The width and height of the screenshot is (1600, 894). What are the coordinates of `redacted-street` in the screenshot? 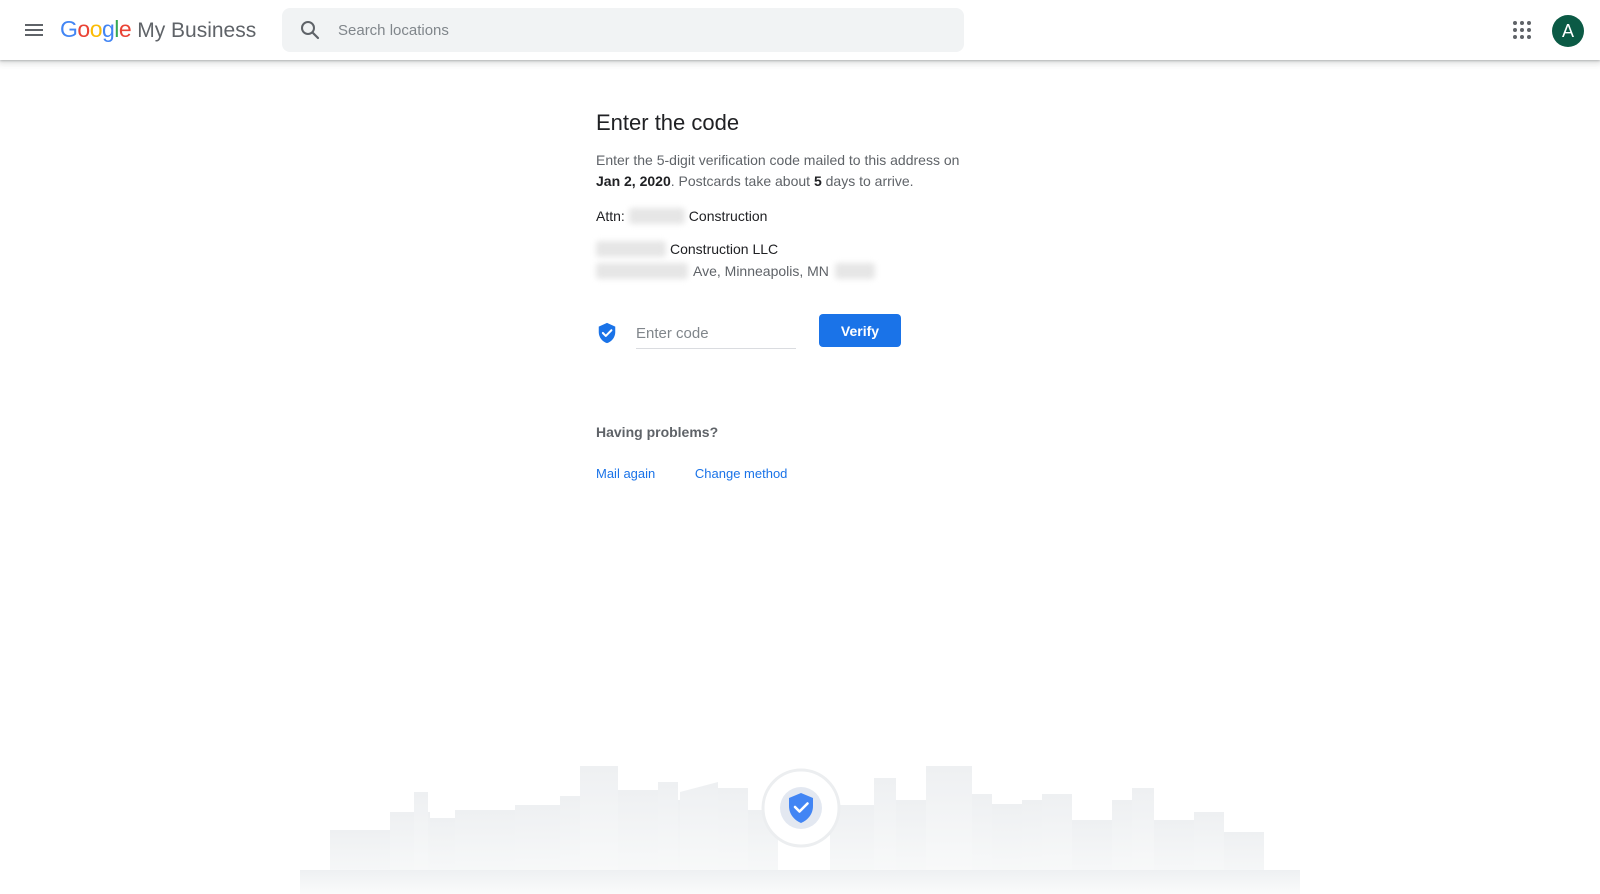 It's located at (642, 271).